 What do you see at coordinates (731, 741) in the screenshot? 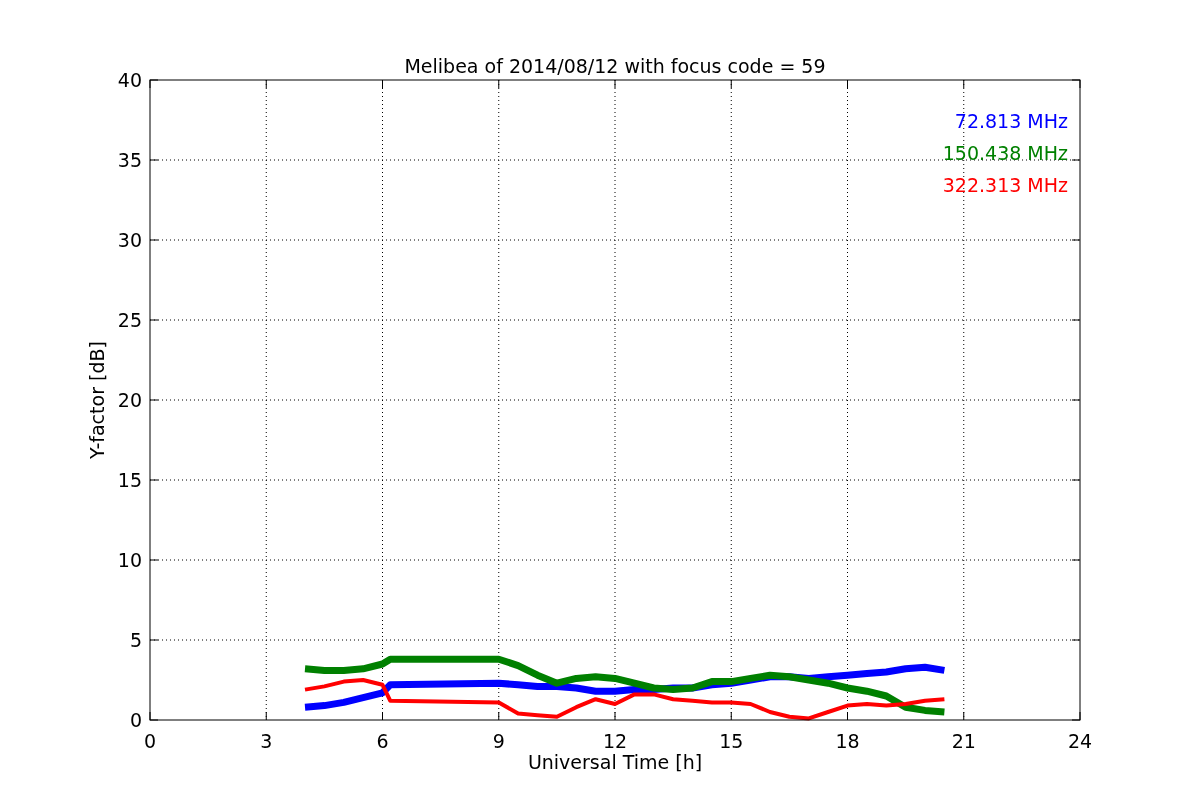
I see `x-tick-label: 15` at bounding box center [731, 741].